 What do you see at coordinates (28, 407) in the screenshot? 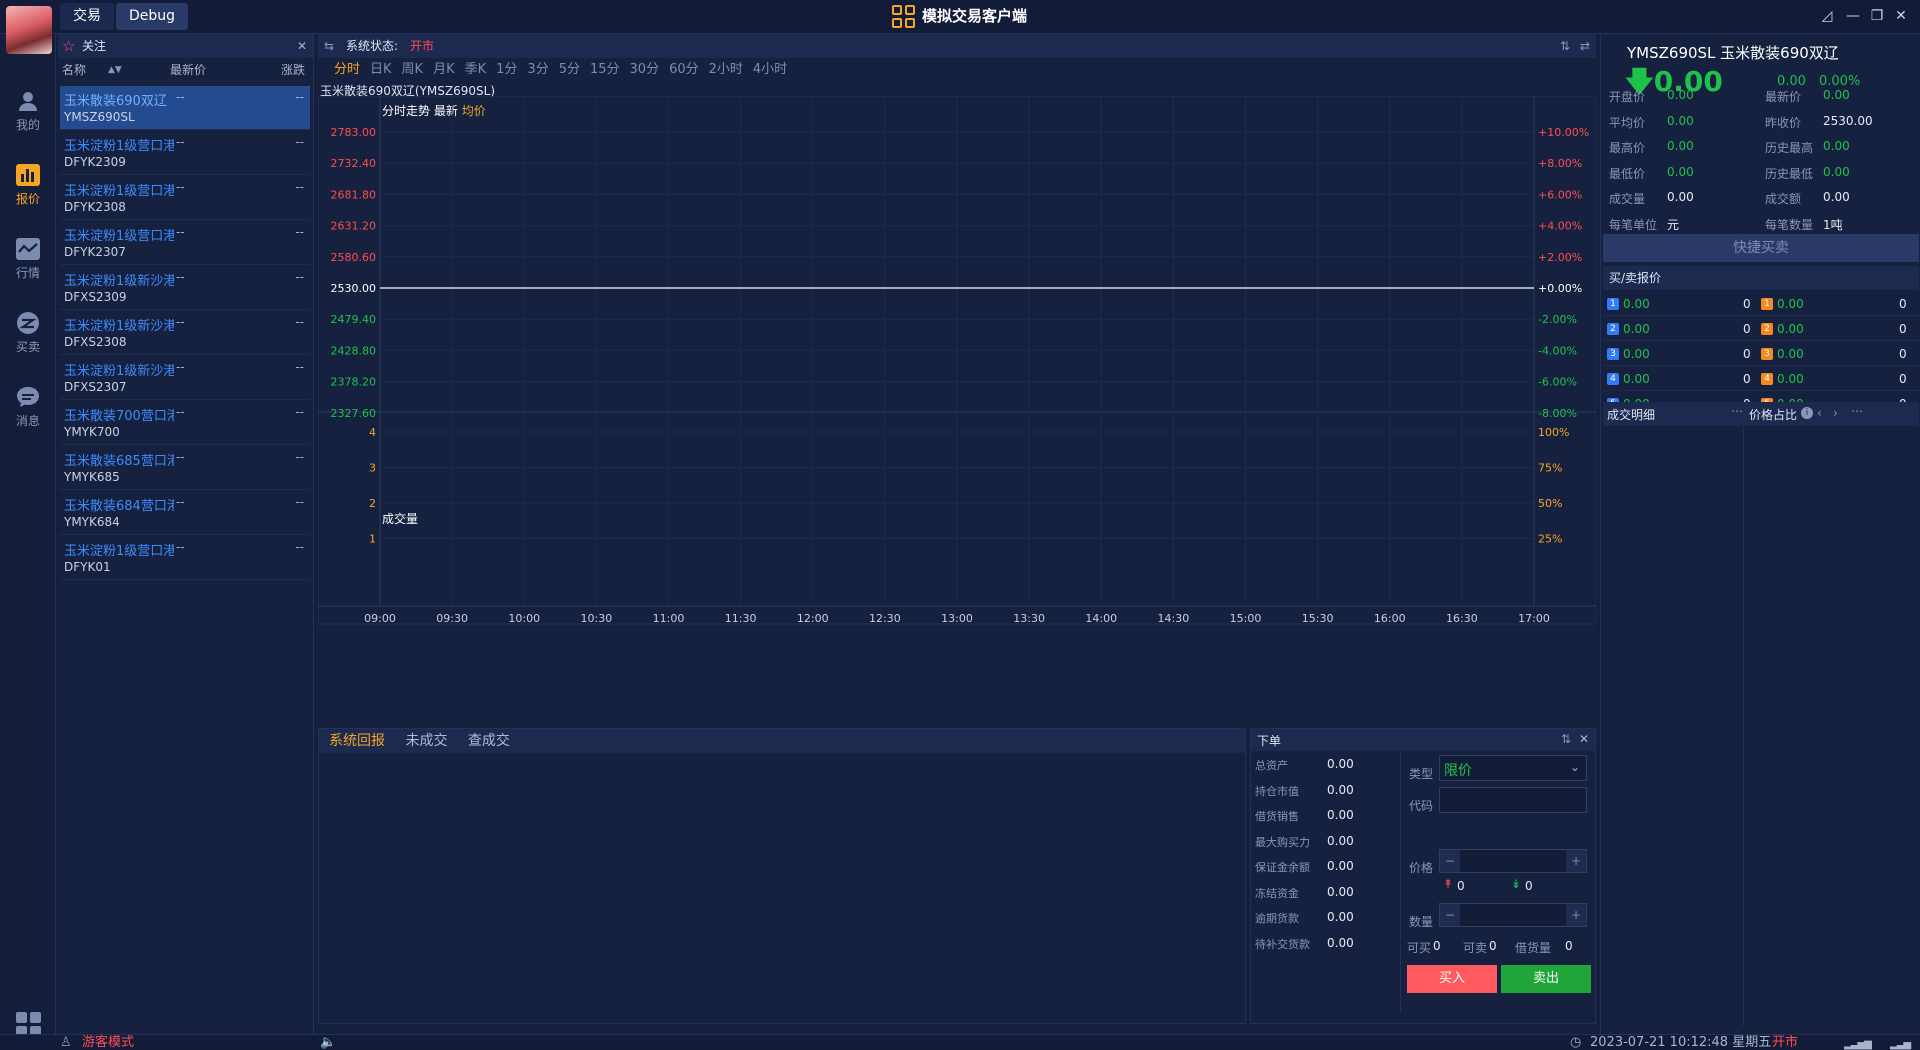
I see `nav-item-message: 消息` at bounding box center [28, 407].